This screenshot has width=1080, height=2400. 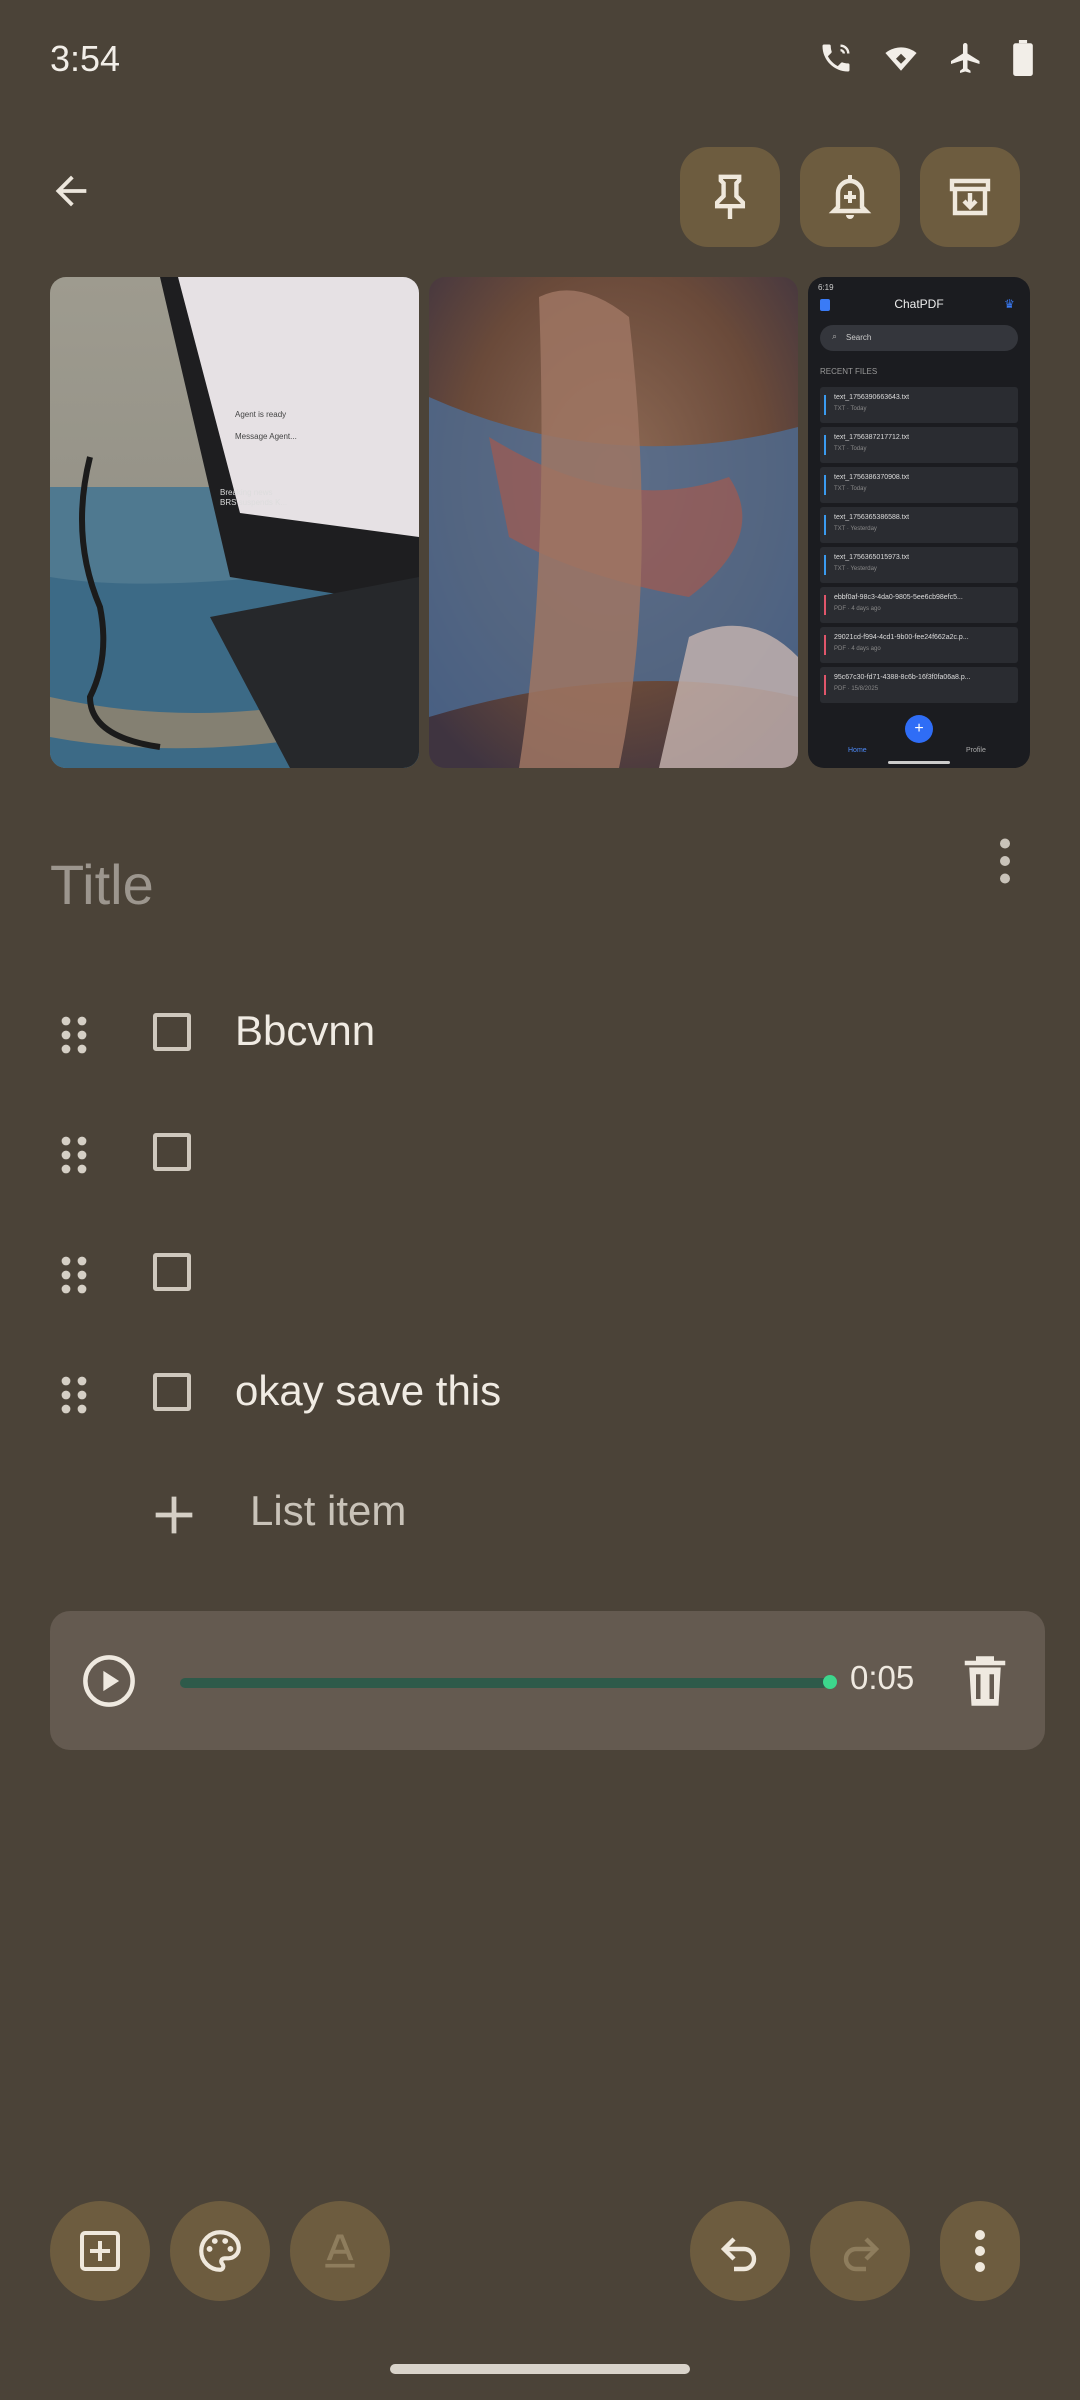 What do you see at coordinates (919, 729) in the screenshot?
I see `shot-fab: +` at bounding box center [919, 729].